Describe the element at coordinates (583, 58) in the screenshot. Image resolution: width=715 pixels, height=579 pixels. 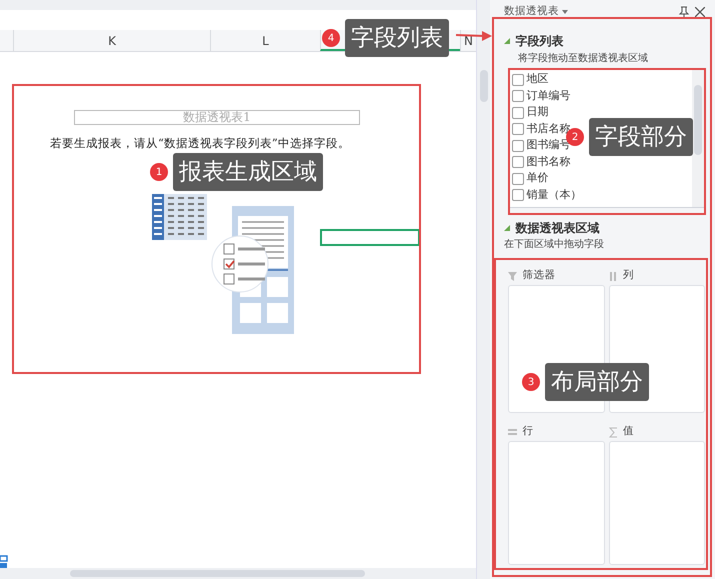
I see `hint-text: 将字段拖动至数据透视表区域` at that location.